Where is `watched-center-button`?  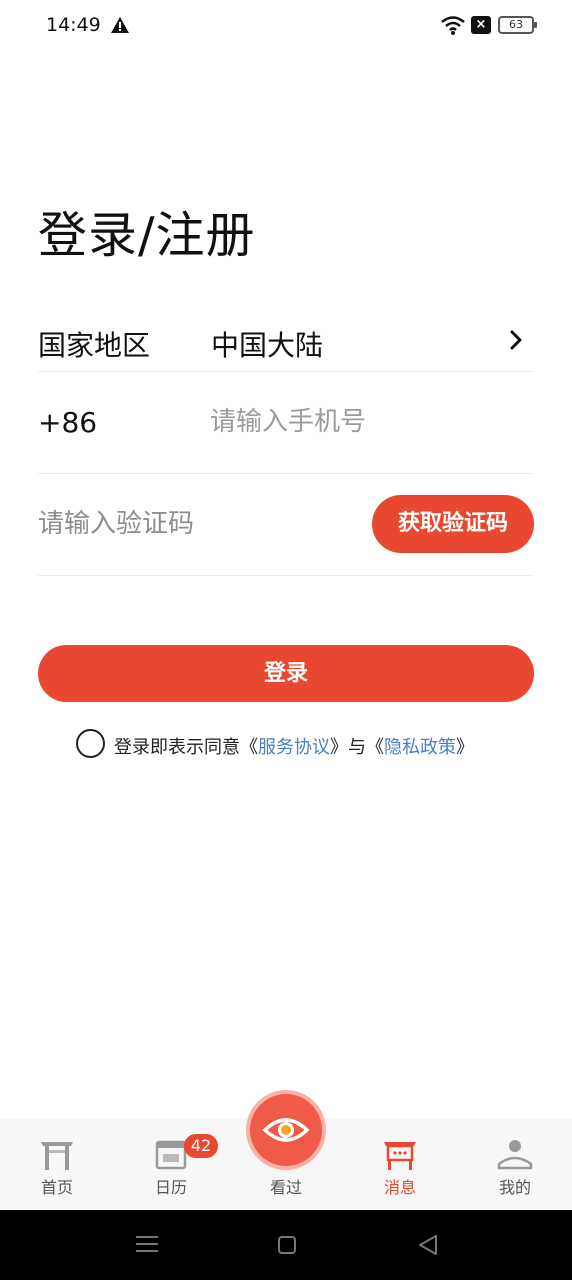 watched-center-button is located at coordinates (286, 1130).